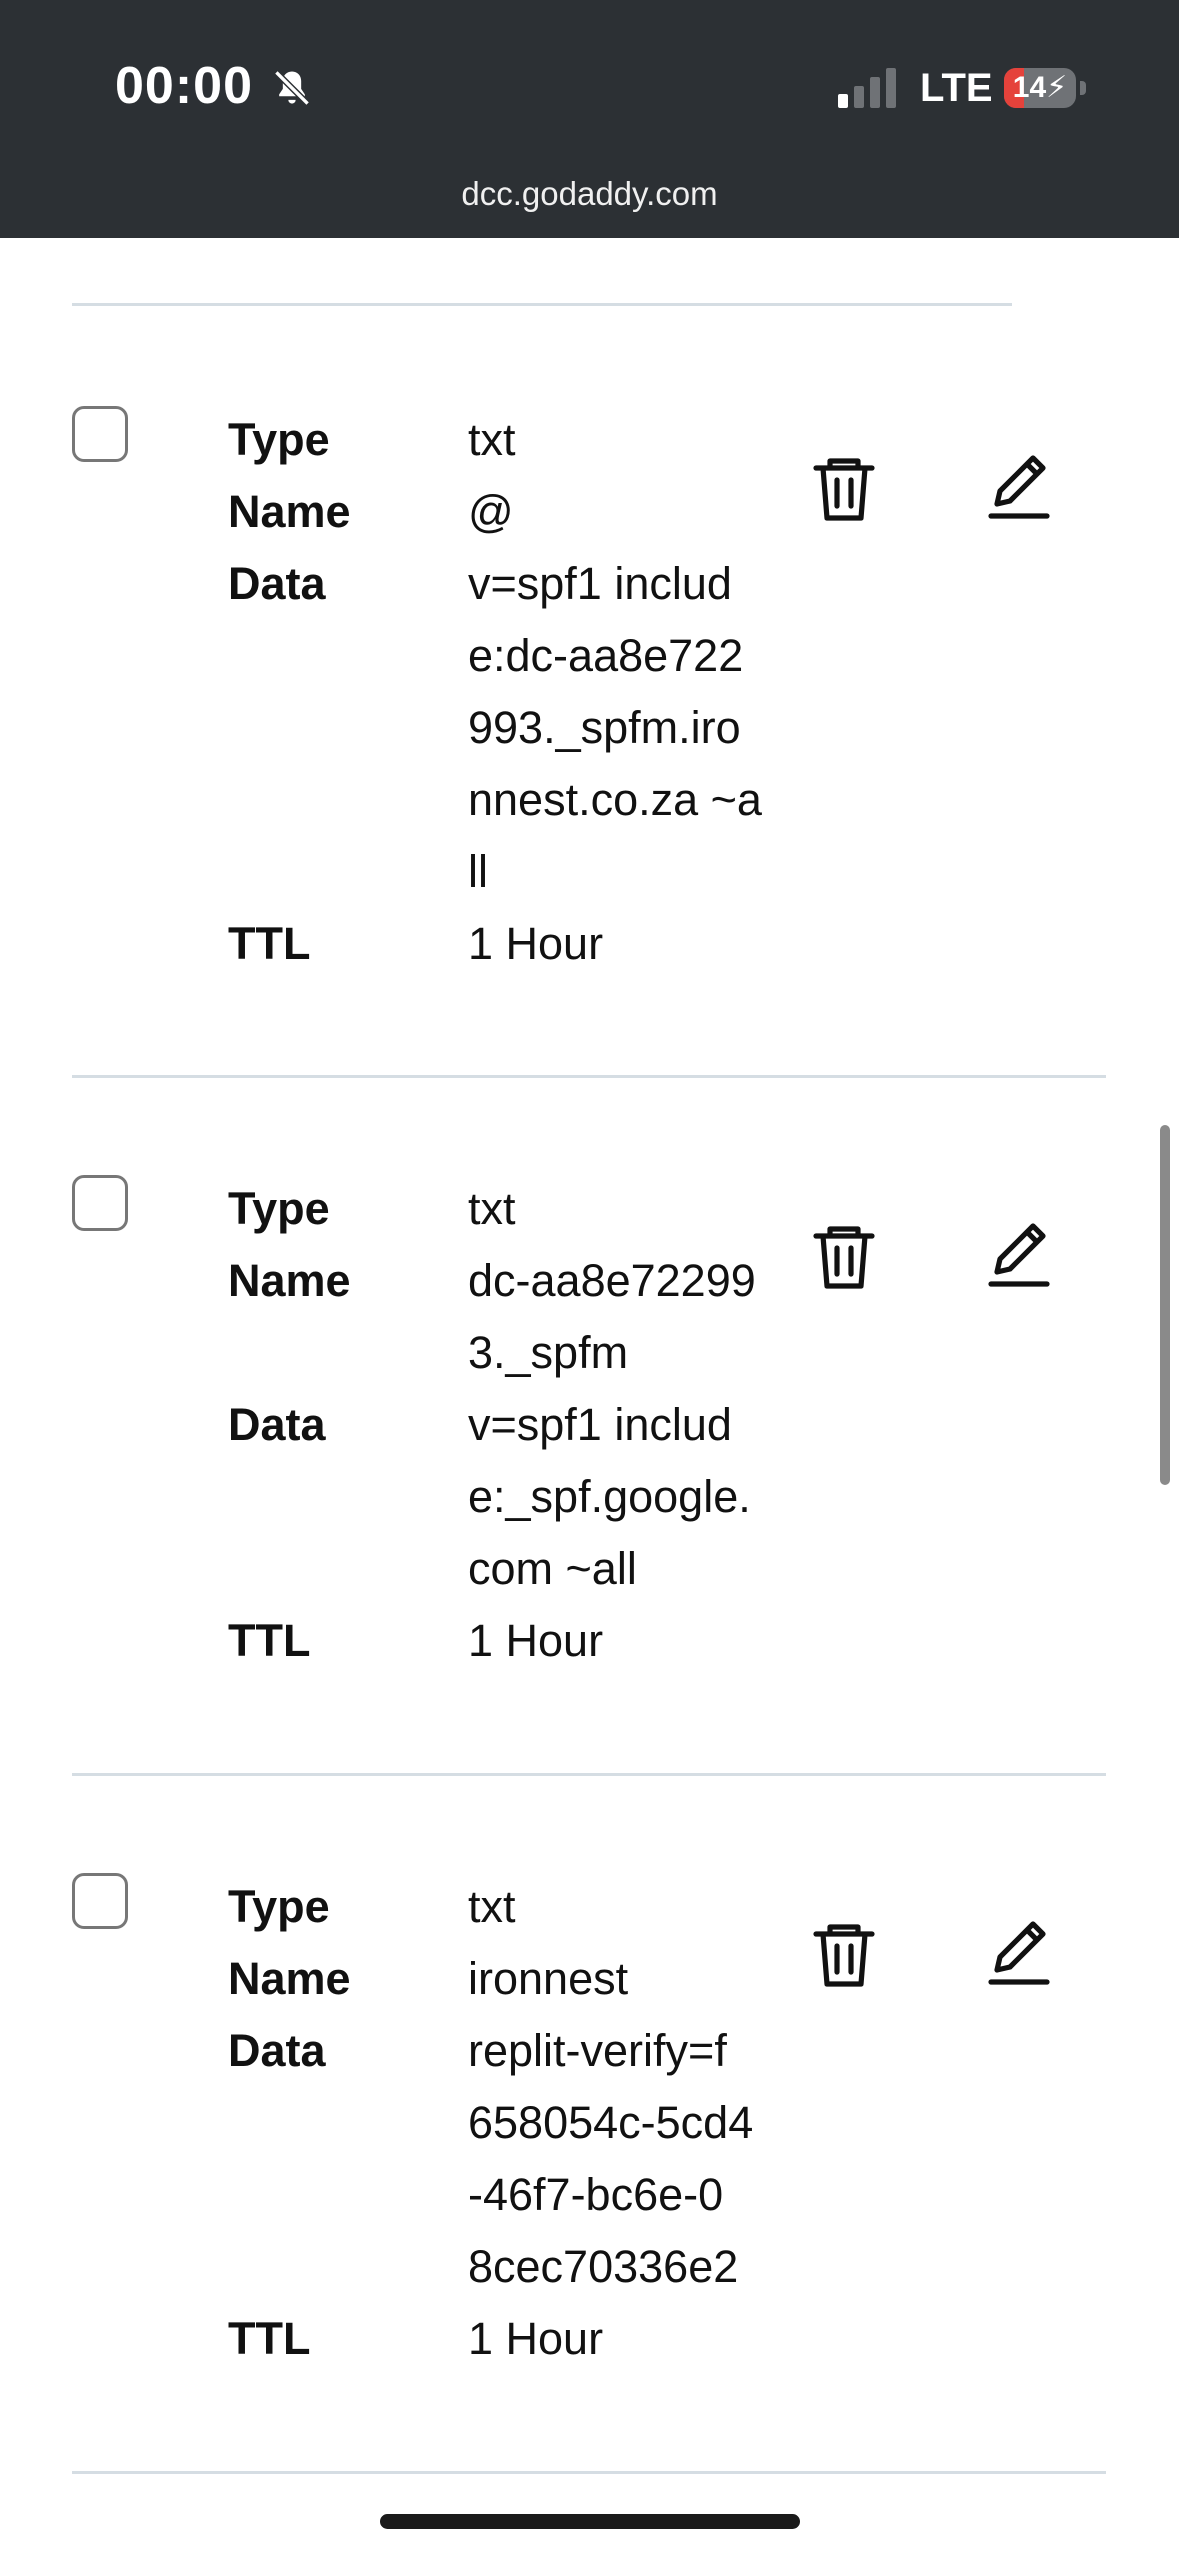 Image resolution: width=1179 pixels, height=2556 pixels. What do you see at coordinates (956, 88) in the screenshot?
I see `network-type: LTE` at bounding box center [956, 88].